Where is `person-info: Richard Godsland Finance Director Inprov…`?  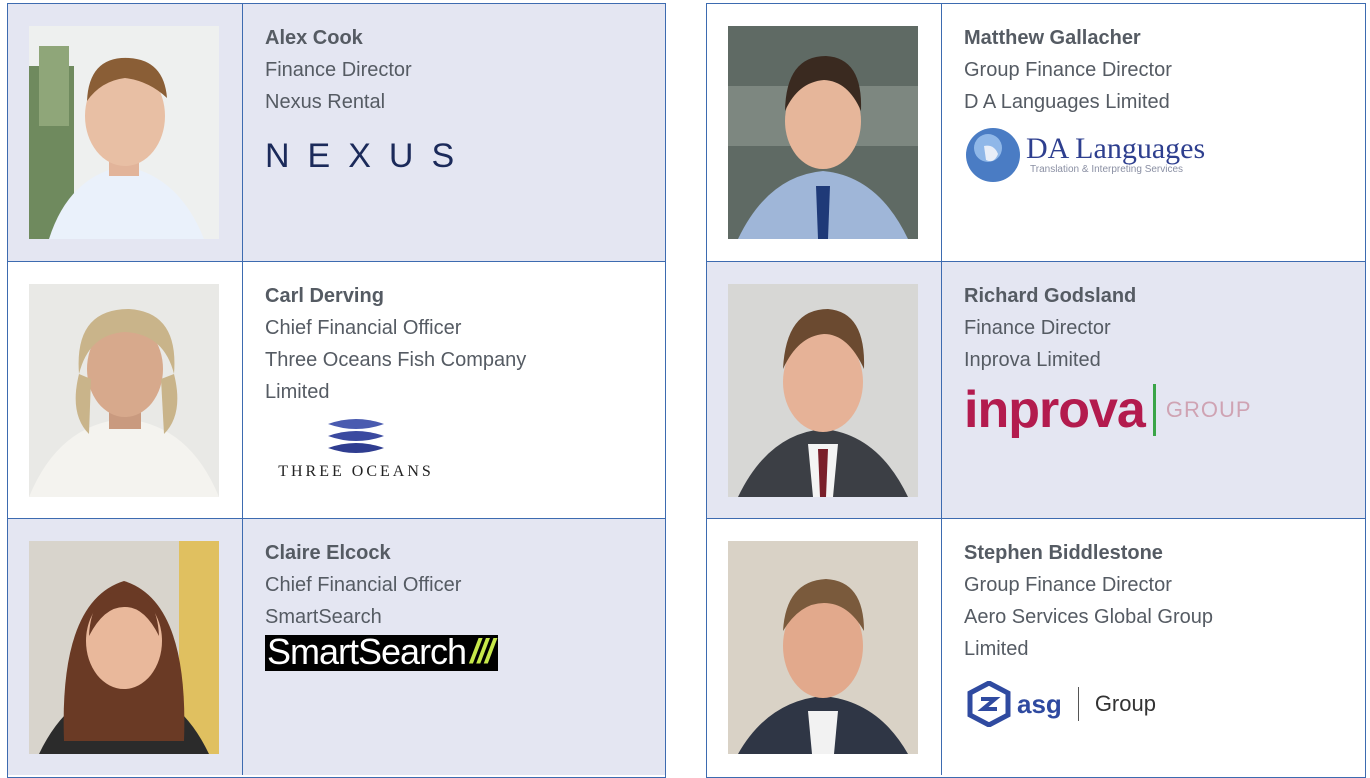
person-info: Richard Godsland Finance Director Inprov… is located at coordinates (1153, 390).